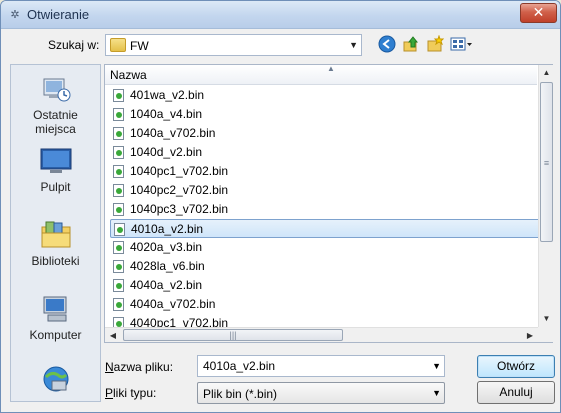 This screenshot has width=561, height=413. I want to click on file-row: 1040a_v4.bin, so click(180, 114).